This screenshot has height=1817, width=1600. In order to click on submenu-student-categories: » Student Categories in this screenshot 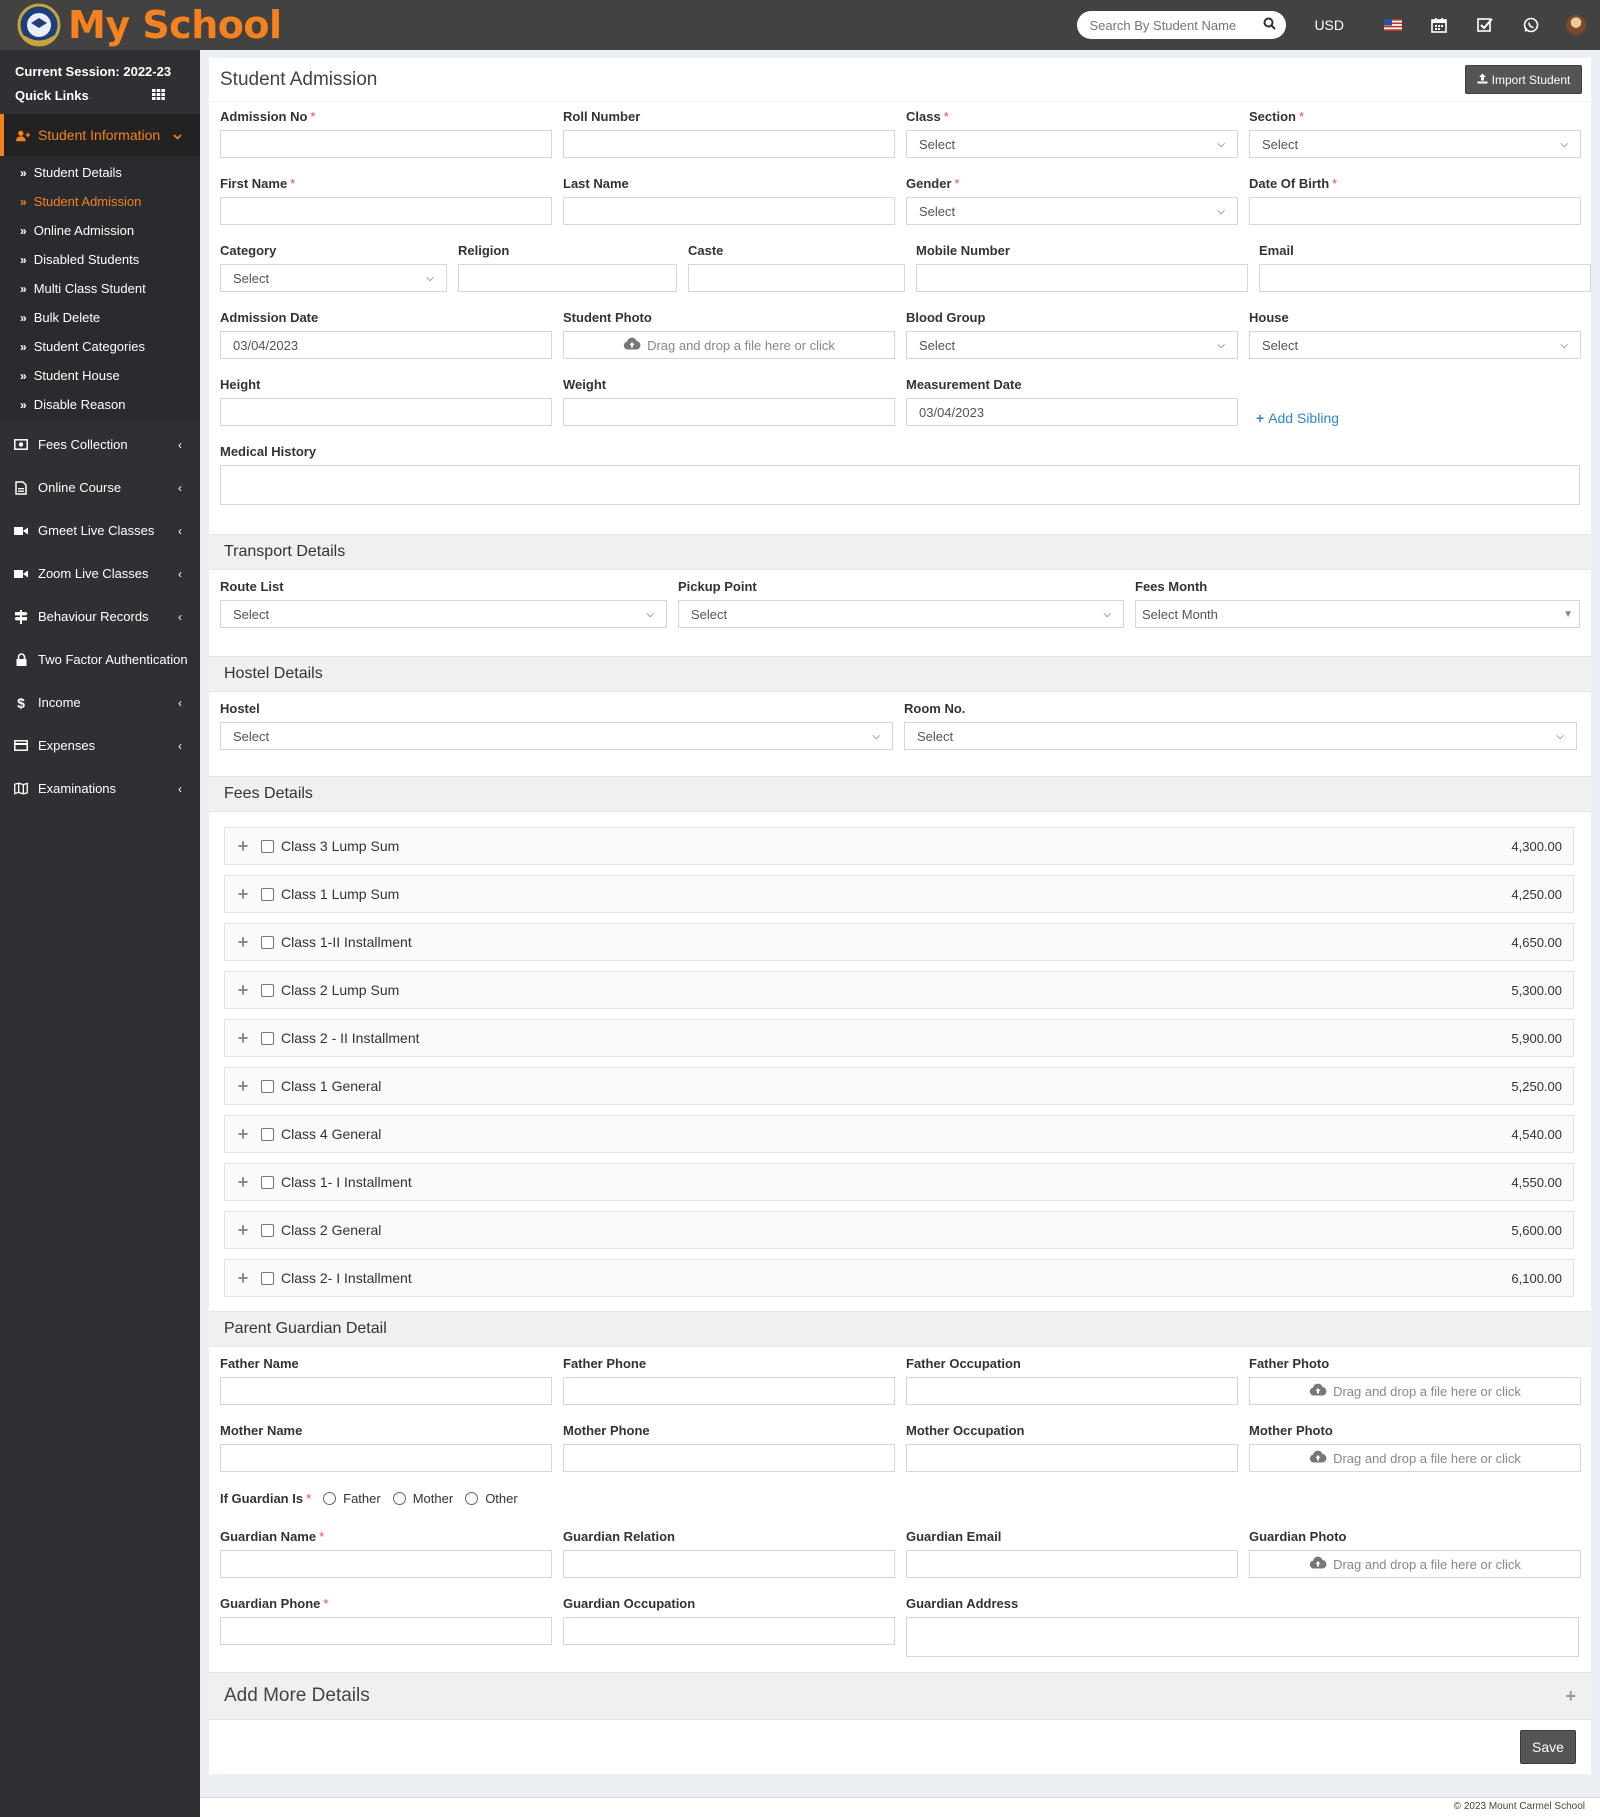, I will do `click(100, 346)`.